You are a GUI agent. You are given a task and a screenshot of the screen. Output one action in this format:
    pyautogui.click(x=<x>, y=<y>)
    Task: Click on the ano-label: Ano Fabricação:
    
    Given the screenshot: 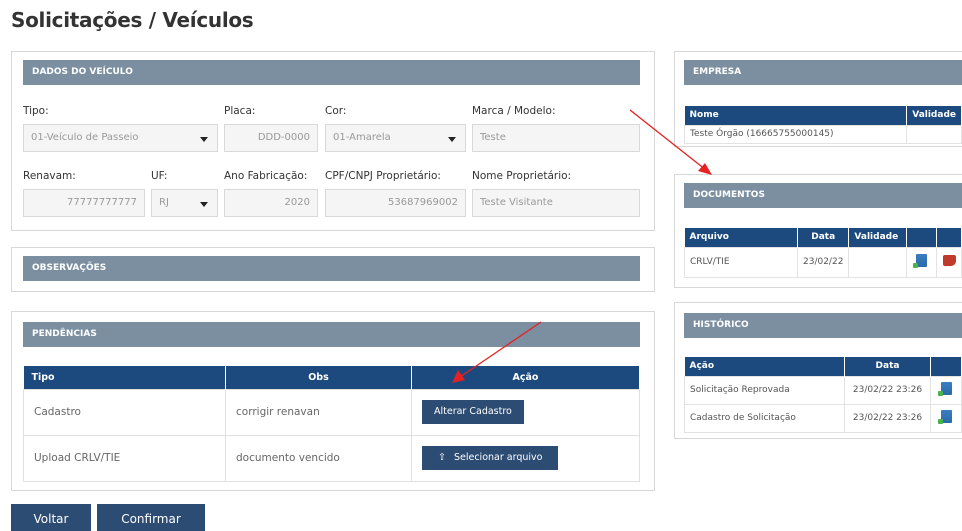 What is the action you would take?
    pyautogui.click(x=266, y=176)
    